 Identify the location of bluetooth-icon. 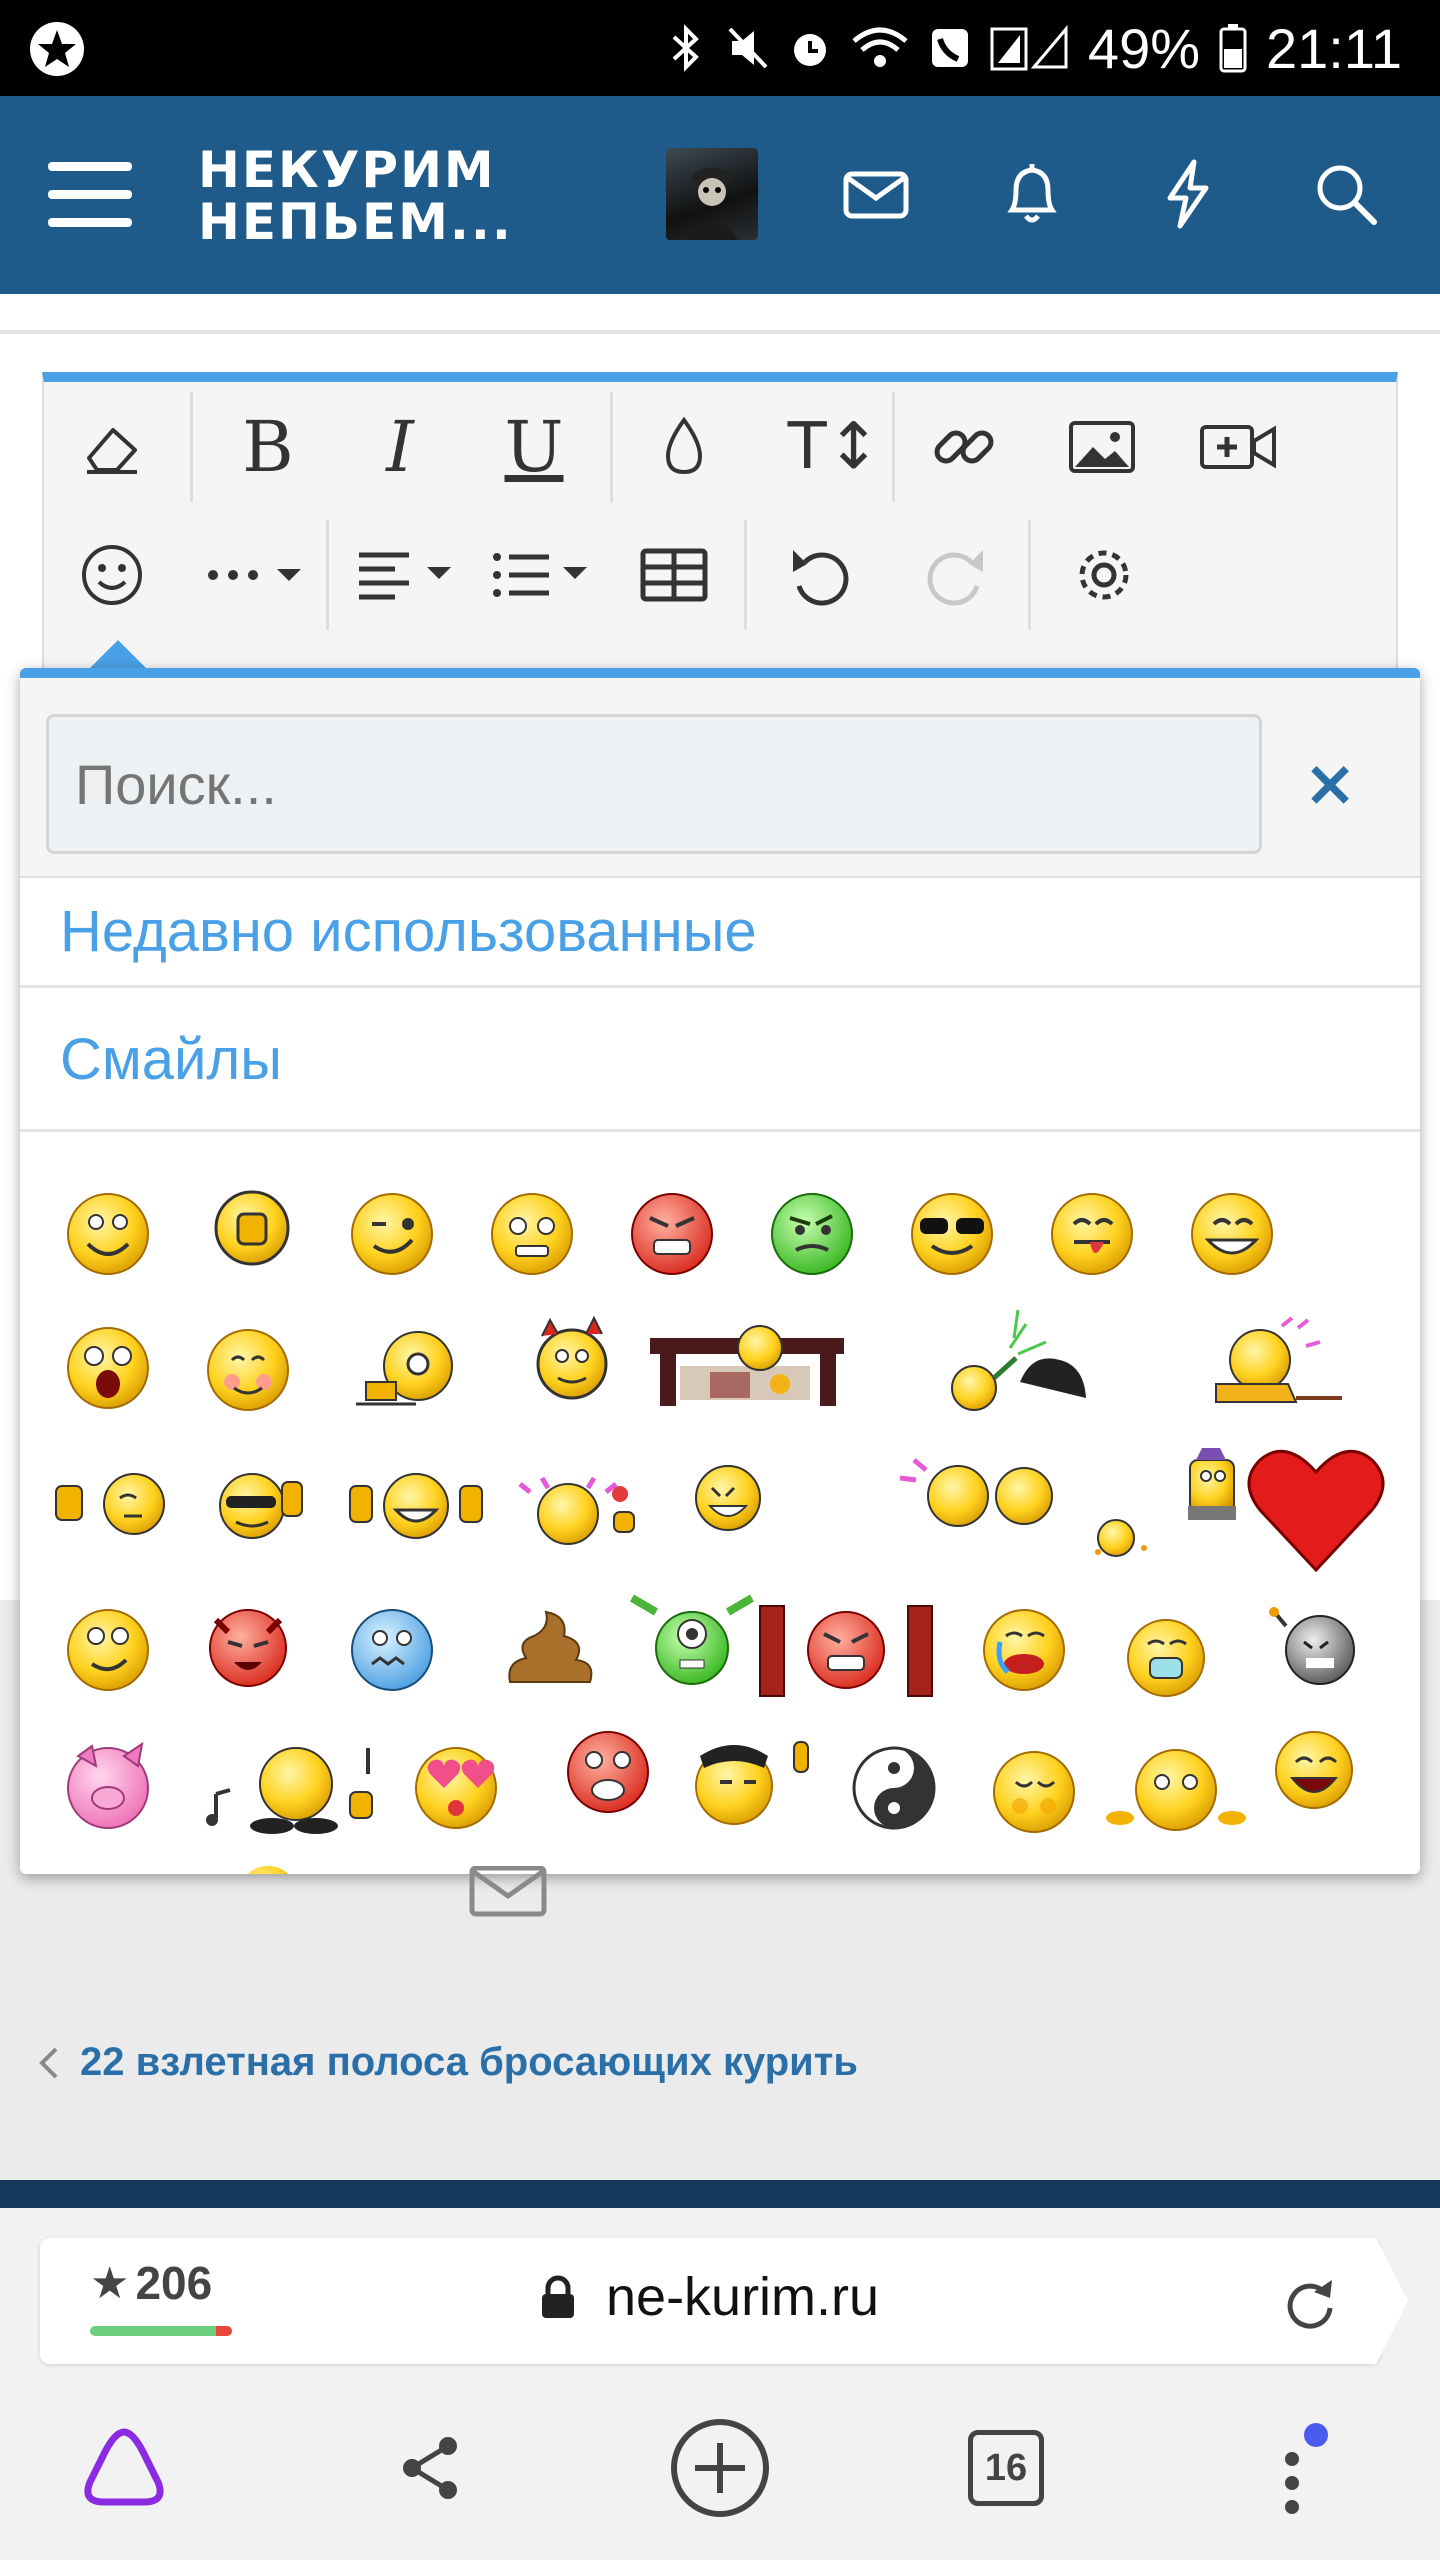
(685, 48).